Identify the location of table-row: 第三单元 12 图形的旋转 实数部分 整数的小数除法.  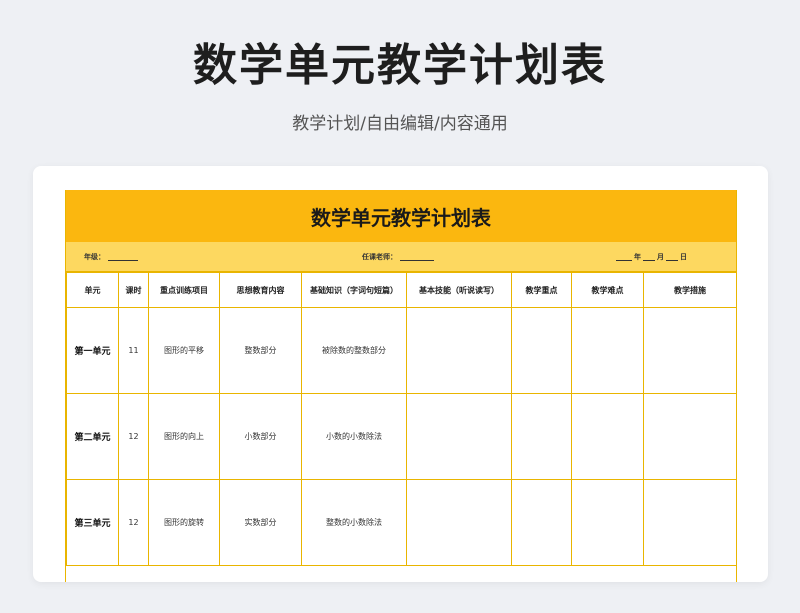
(401, 522).